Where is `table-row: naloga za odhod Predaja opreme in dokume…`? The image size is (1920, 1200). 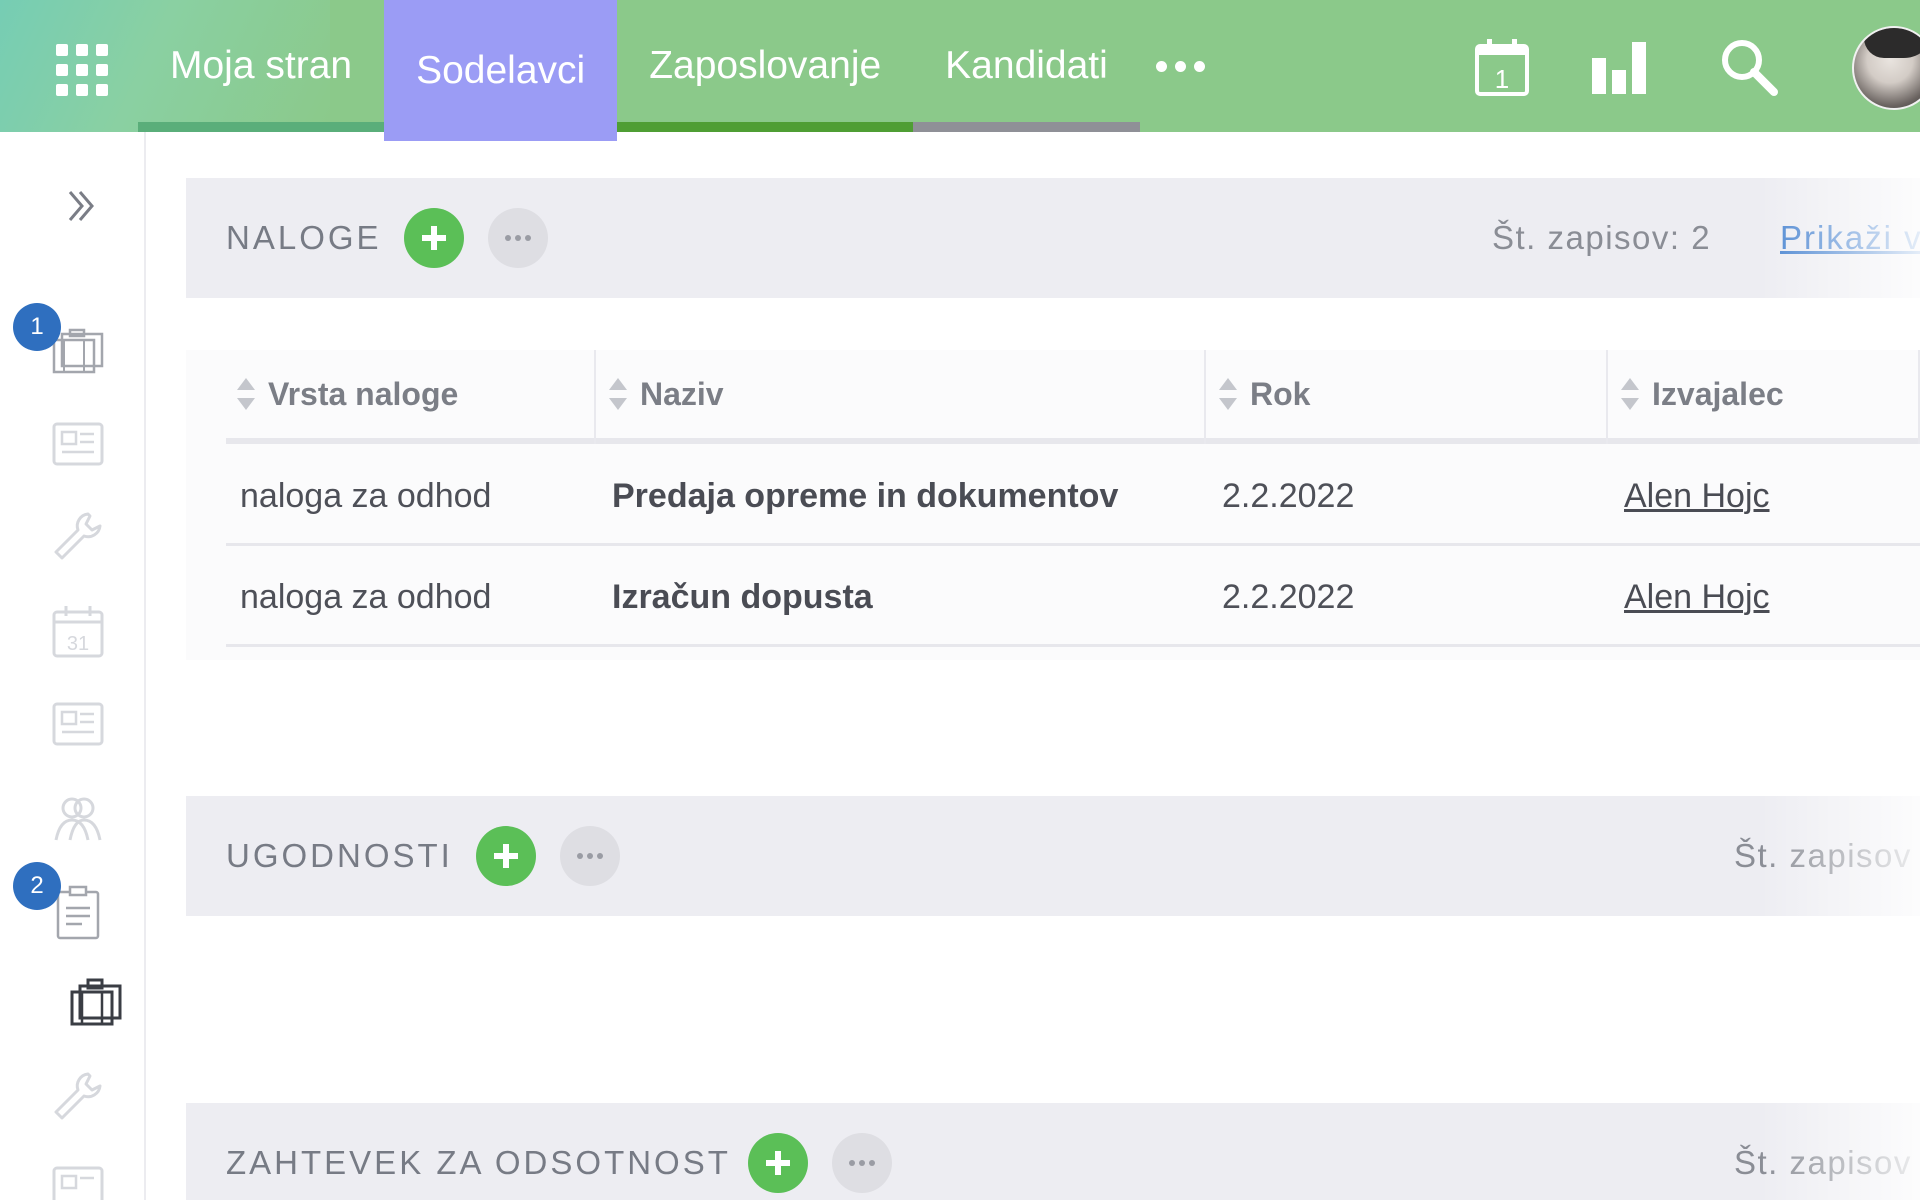
table-row: naloga za odhod Predaja opreme in dokume… is located at coordinates (1073, 496).